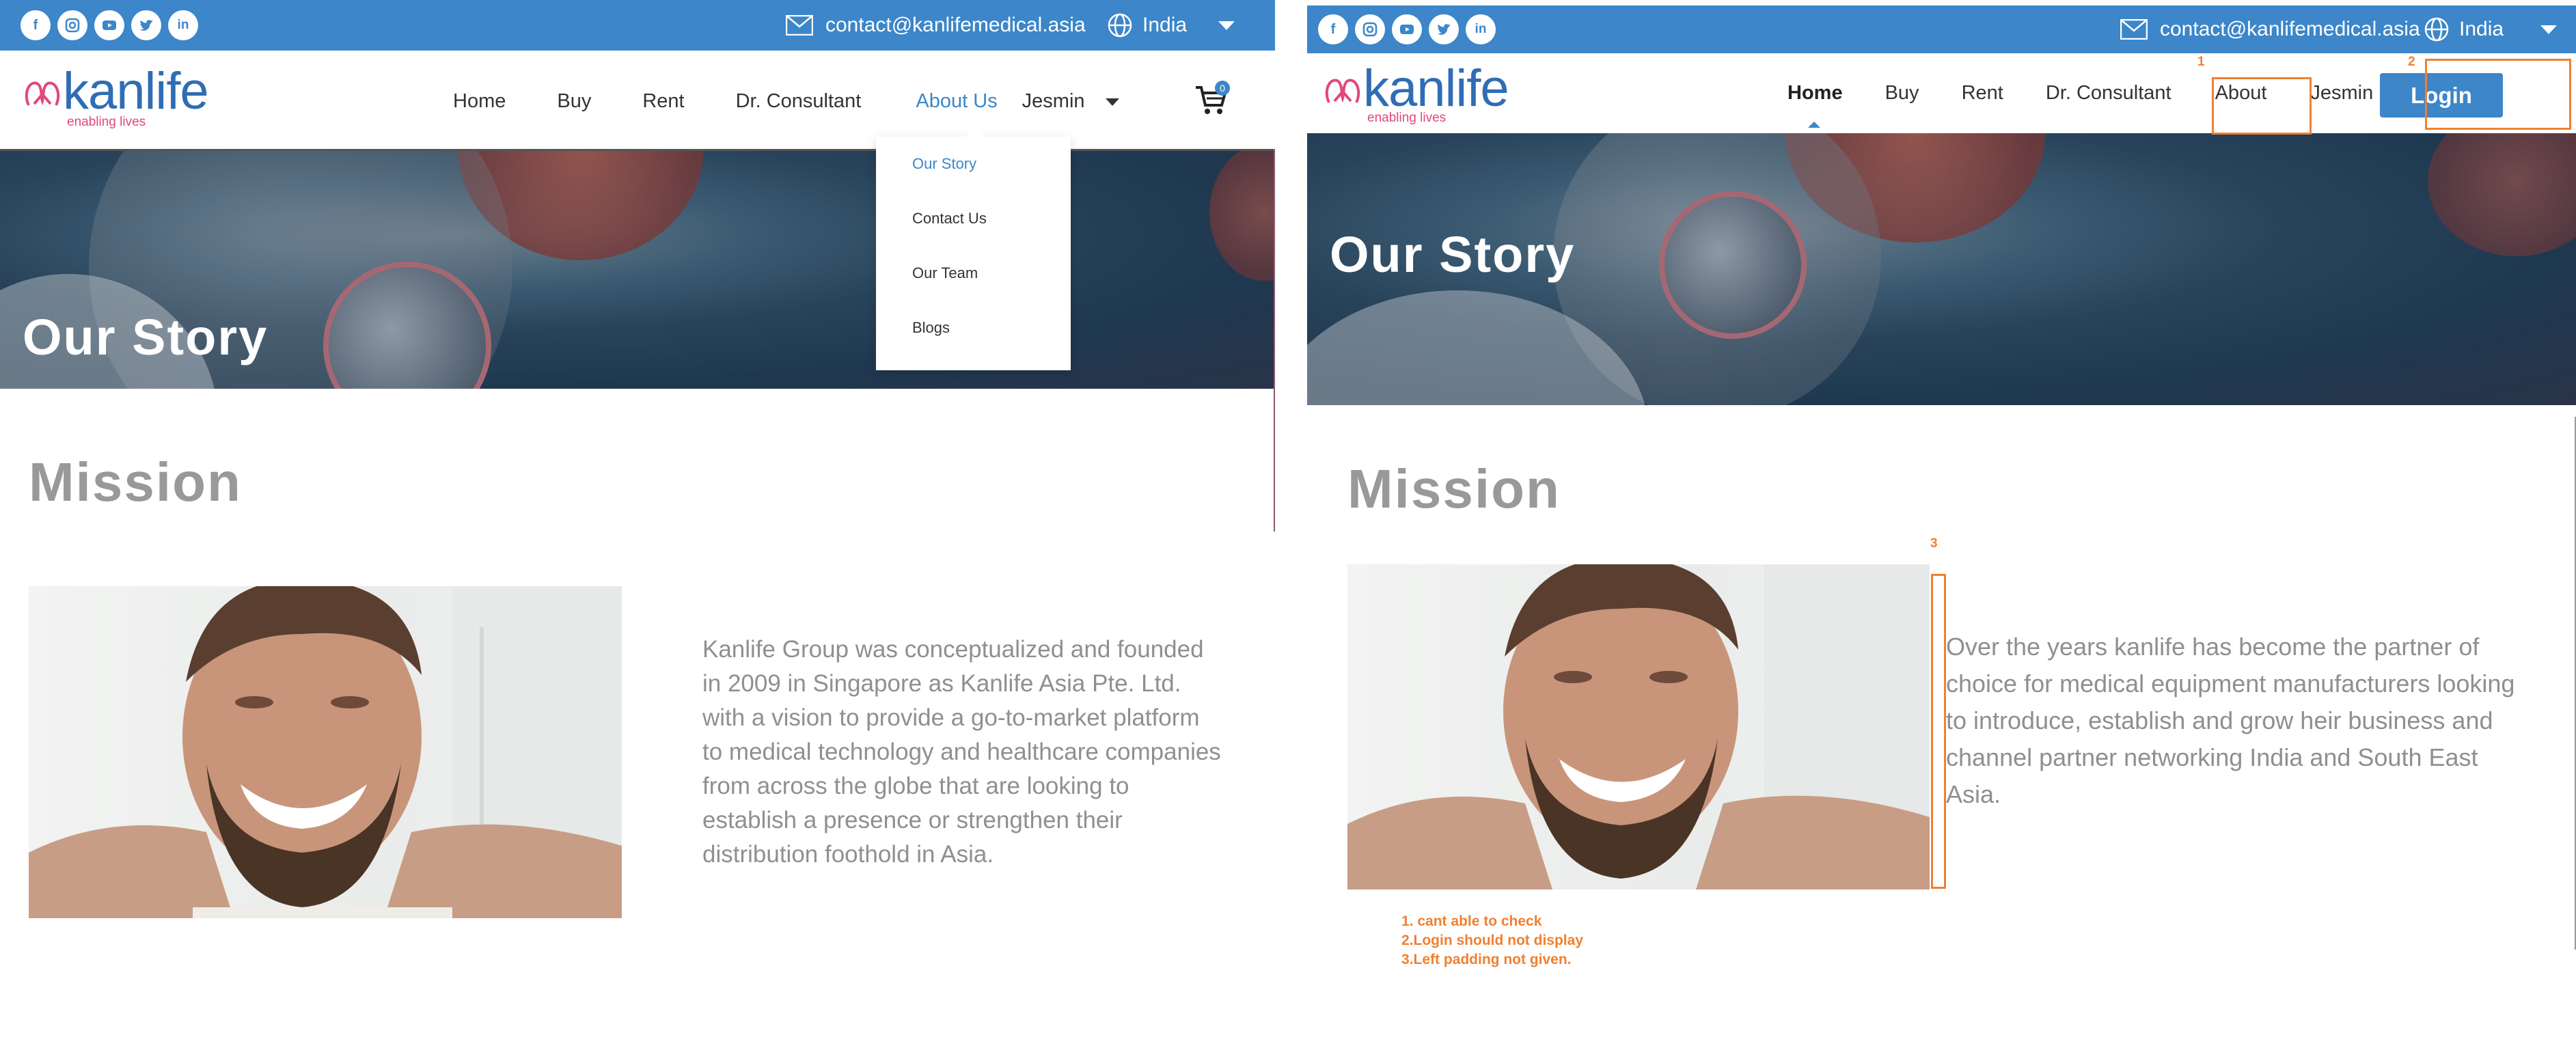  Describe the element at coordinates (1486, 959) in the screenshot. I see `annotation-note-3: 3.Left padding not given.` at that location.